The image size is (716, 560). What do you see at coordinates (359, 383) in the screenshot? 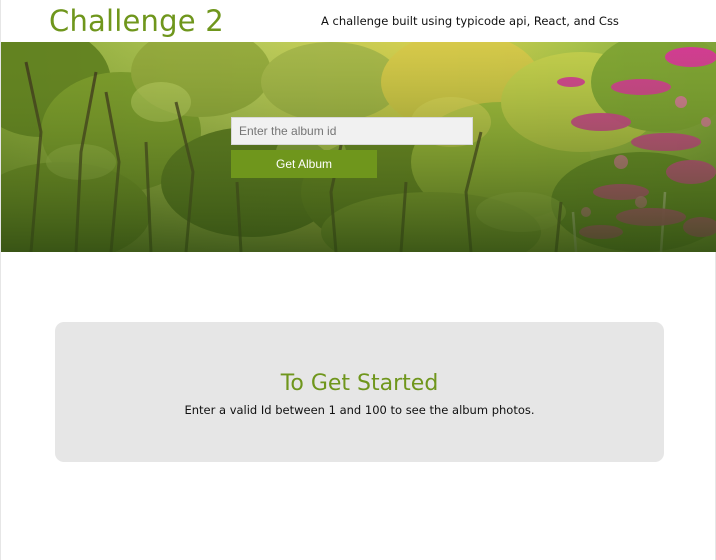
I see `card-title: To Get Started` at bounding box center [359, 383].